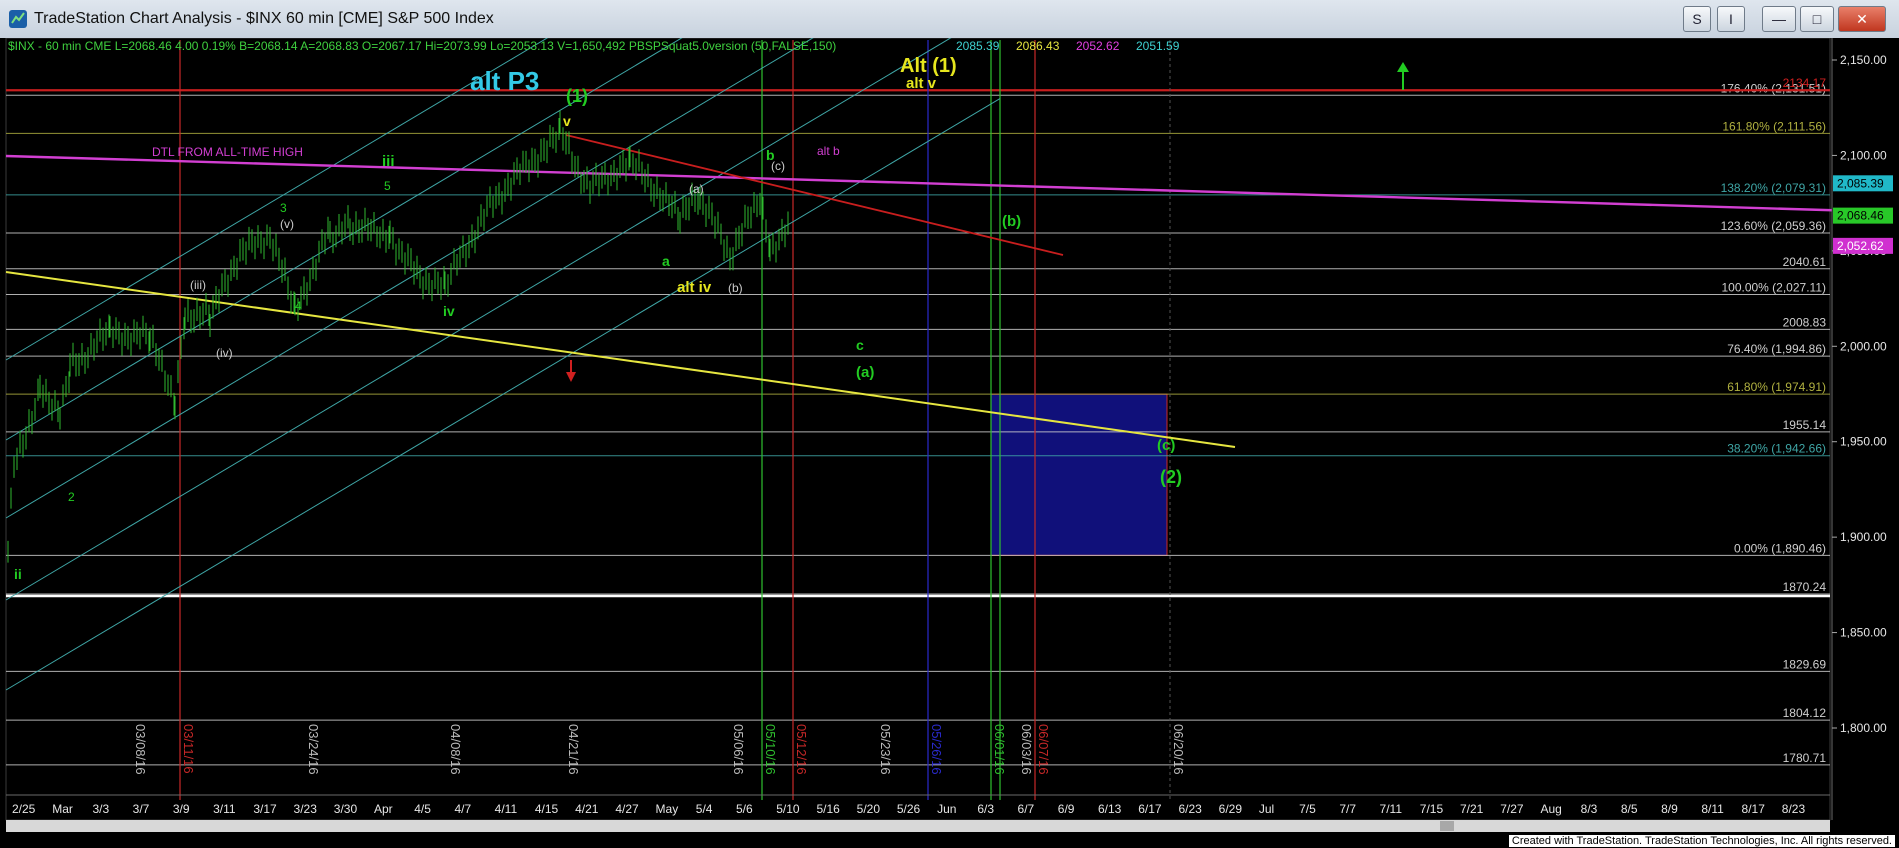 The width and height of the screenshot is (1899, 848). I want to click on x-tick-label: 4/21, so click(587, 809).